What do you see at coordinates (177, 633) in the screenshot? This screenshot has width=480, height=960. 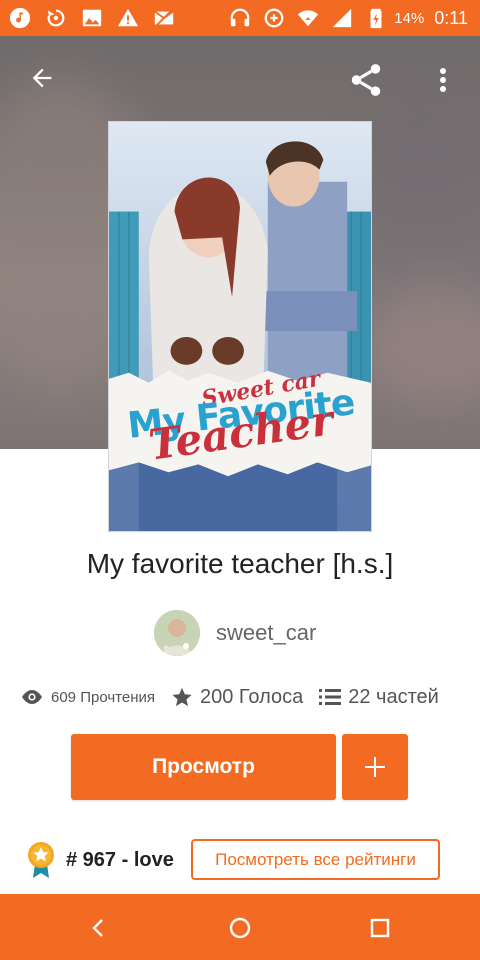 I see `author-avatar` at bounding box center [177, 633].